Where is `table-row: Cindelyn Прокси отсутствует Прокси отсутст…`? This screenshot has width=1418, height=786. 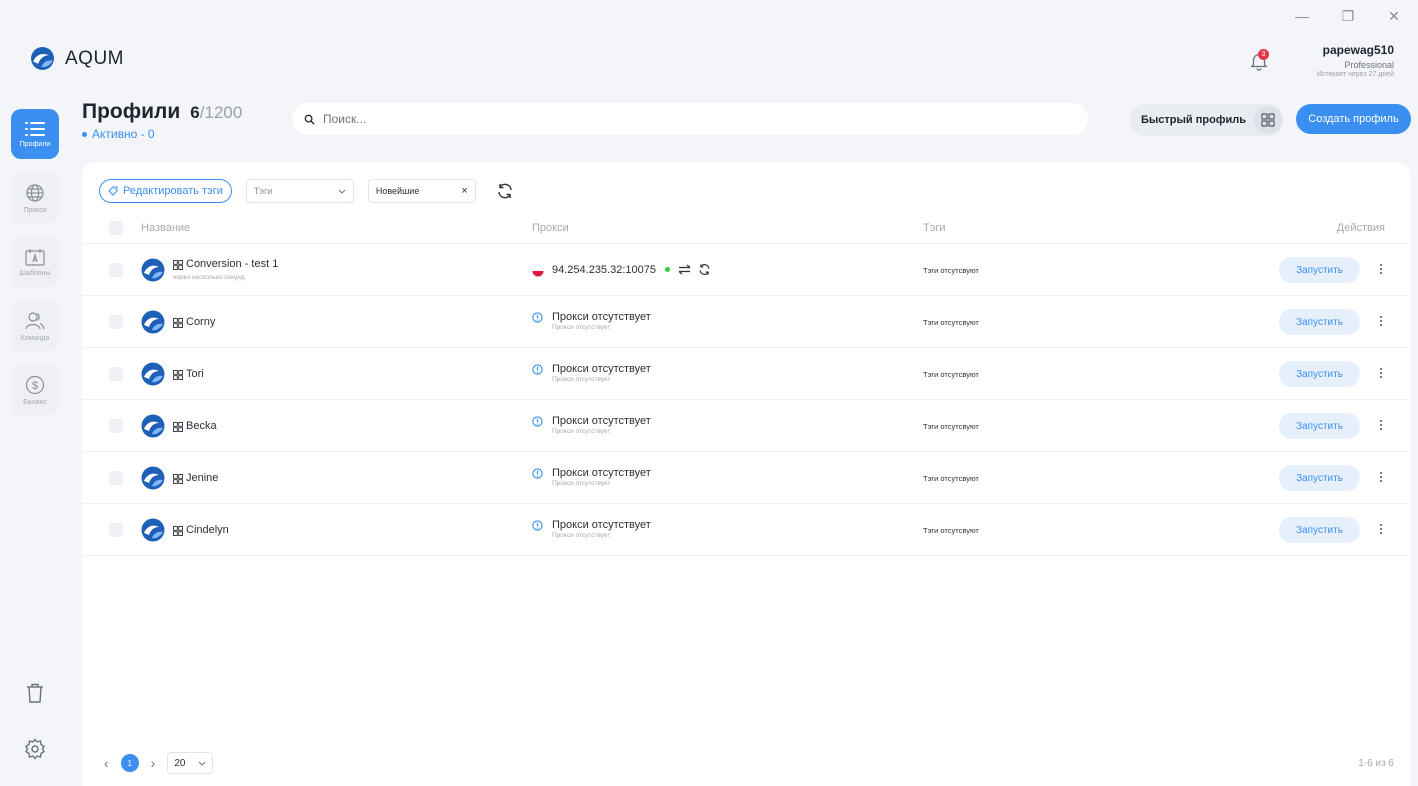
table-row: Cindelyn Прокси отсутствует Прокси отсутст… is located at coordinates (746, 530).